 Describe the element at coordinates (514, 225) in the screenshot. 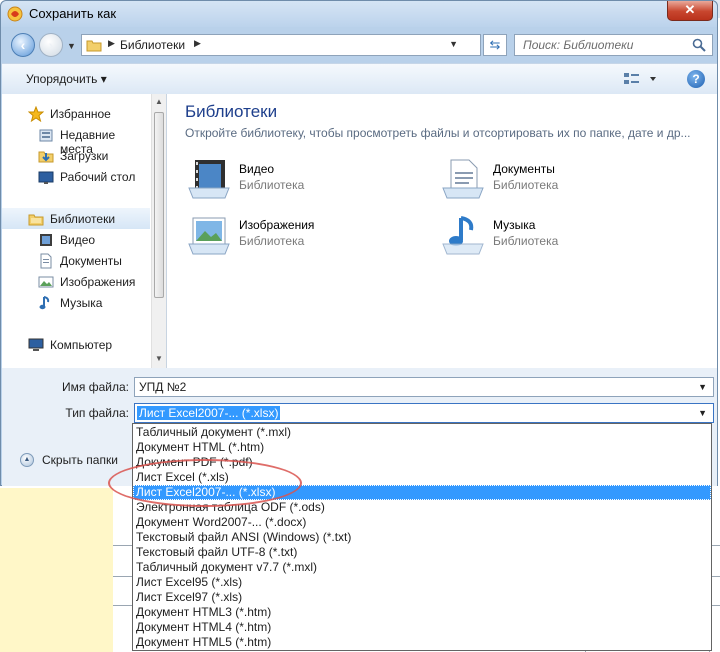

I see `library-name: Музыка` at that location.